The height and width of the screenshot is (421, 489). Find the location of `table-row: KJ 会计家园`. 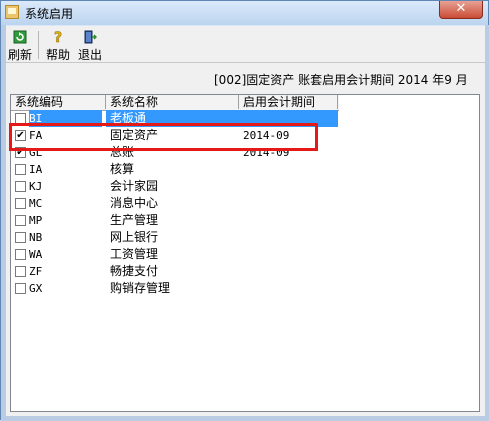

table-row: KJ 会计家园 is located at coordinates (245, 186).